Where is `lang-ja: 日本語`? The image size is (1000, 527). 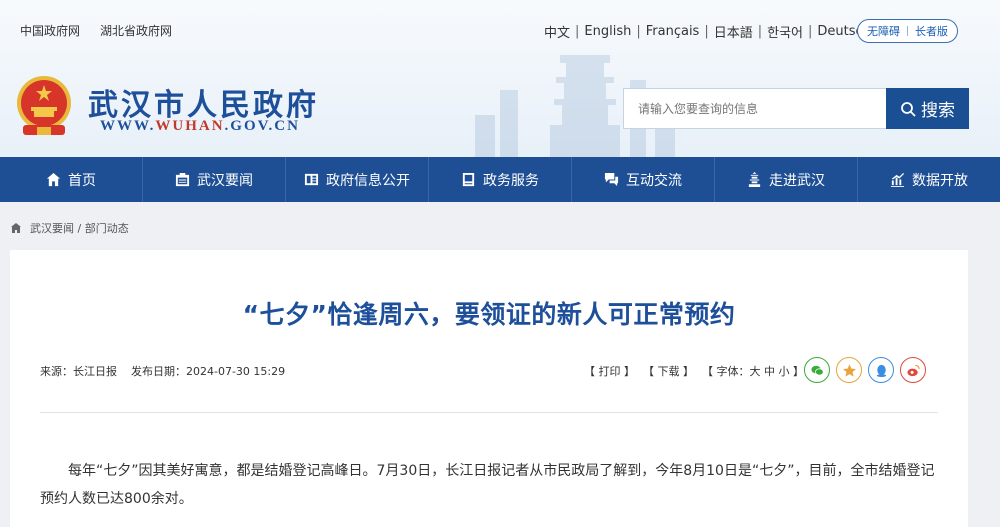
lang-ja: 日本語 is located at coordinates (733, 31).